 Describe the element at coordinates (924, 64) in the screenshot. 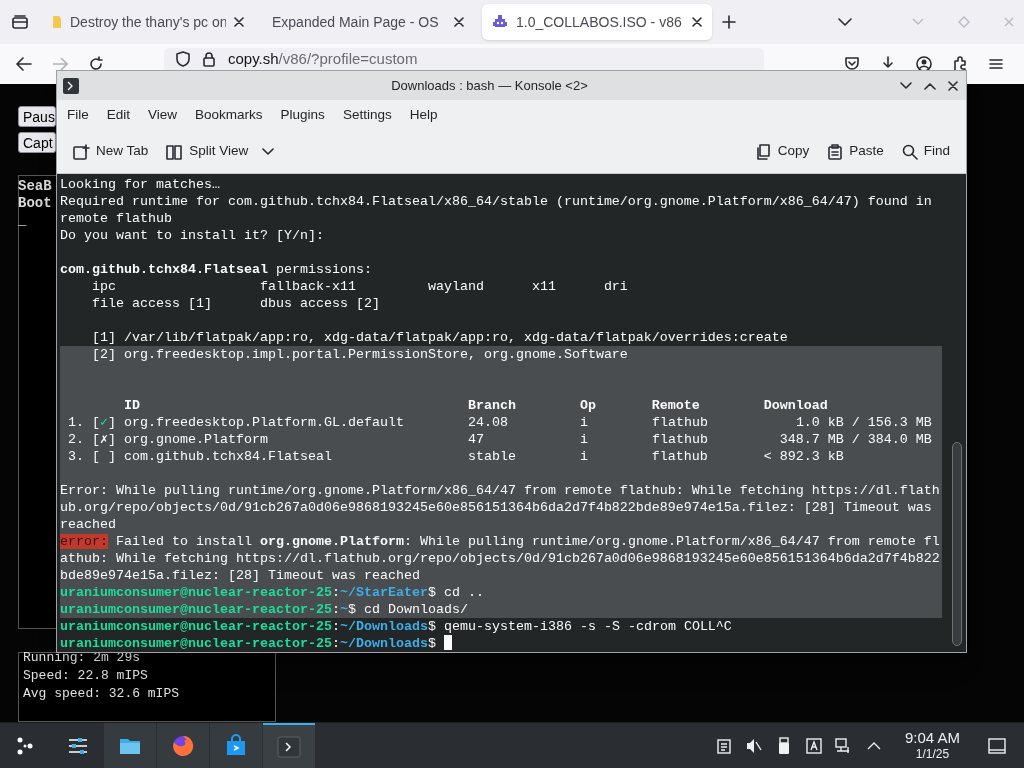

I see `account-icon` at that location.